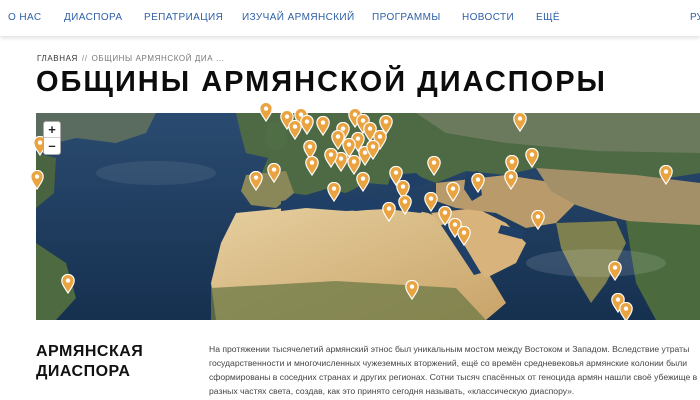 This screenshot has width=700, height=400. I want to click on section-title: АРМЯНСКАЯ ДИАСПОРА, so click(89, 362).